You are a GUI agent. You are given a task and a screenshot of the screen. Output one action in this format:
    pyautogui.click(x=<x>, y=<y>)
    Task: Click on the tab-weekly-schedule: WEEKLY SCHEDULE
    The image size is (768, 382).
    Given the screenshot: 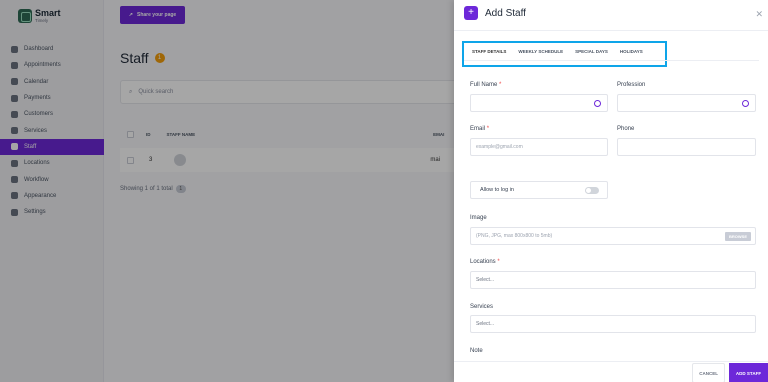 What is the action you would take?
    pyautogui.click(x=540, y=54)
    